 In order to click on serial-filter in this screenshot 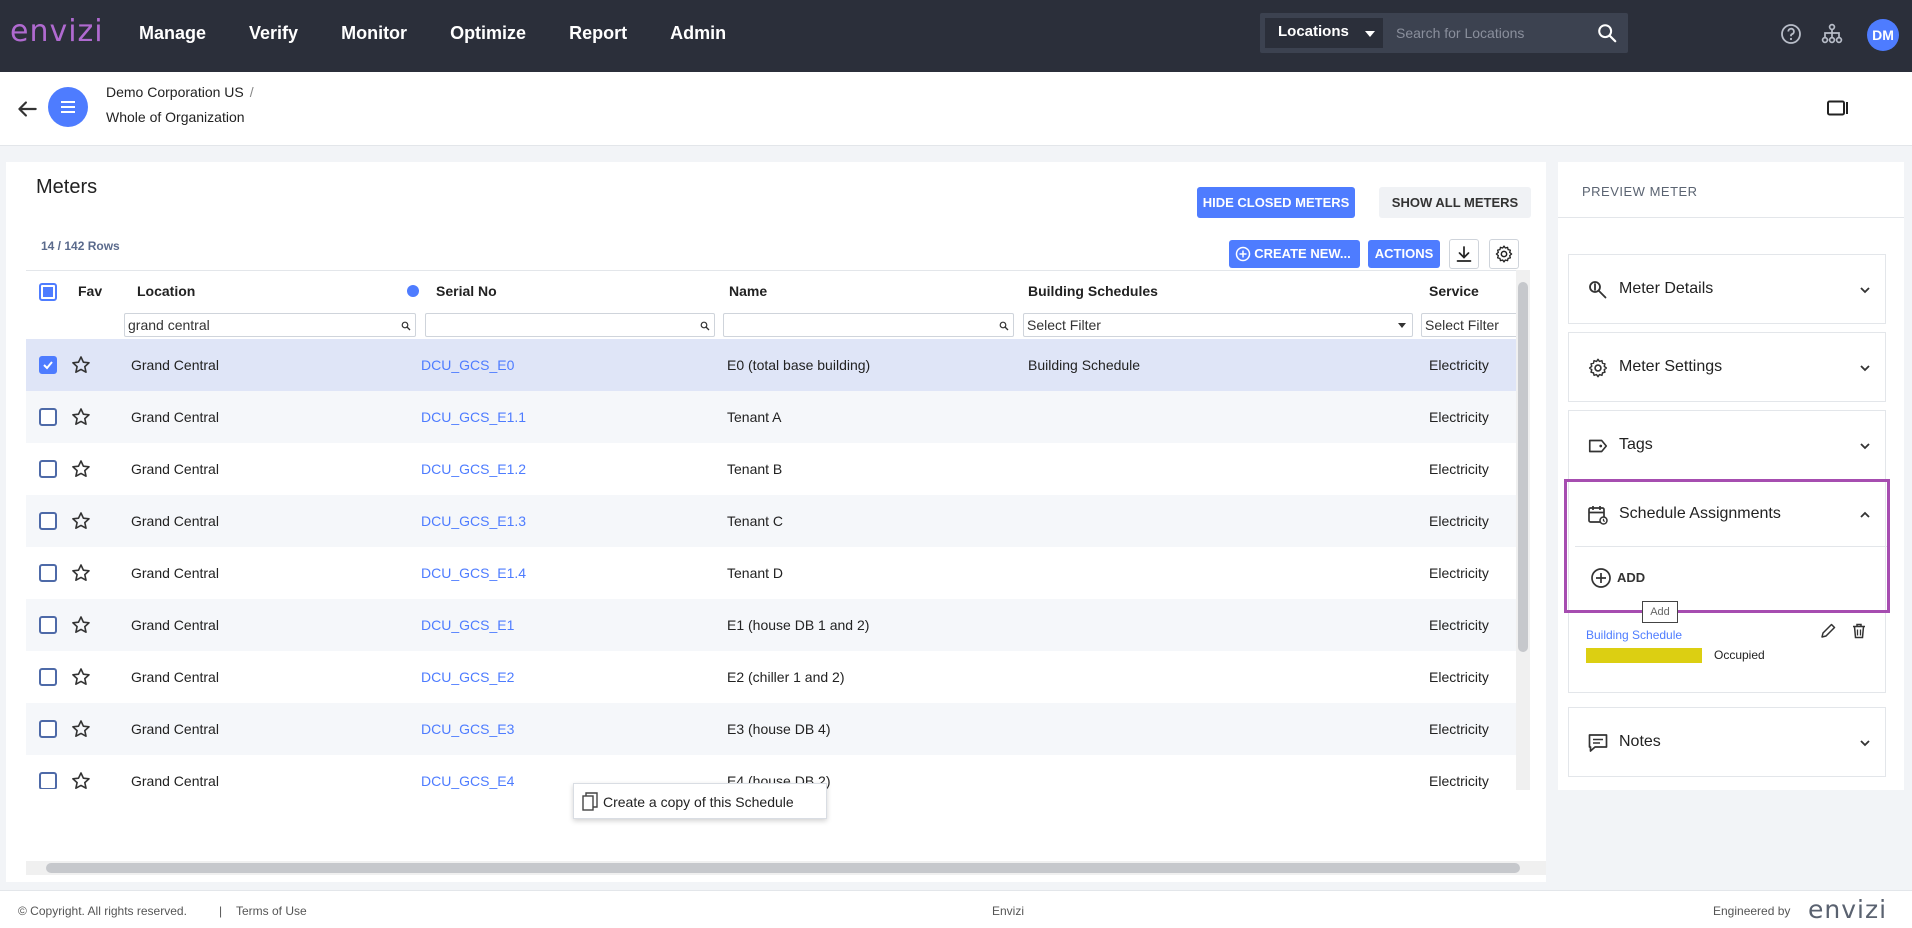, I will do `click(570, 325)`.